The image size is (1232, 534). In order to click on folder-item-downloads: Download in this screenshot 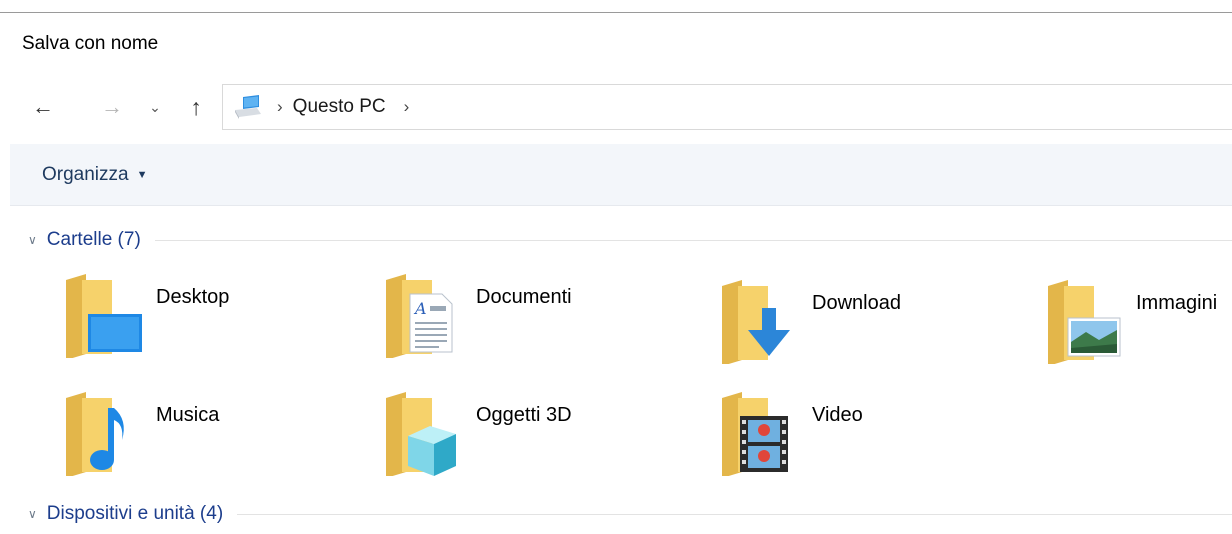, I will do `click(809, 324)`.